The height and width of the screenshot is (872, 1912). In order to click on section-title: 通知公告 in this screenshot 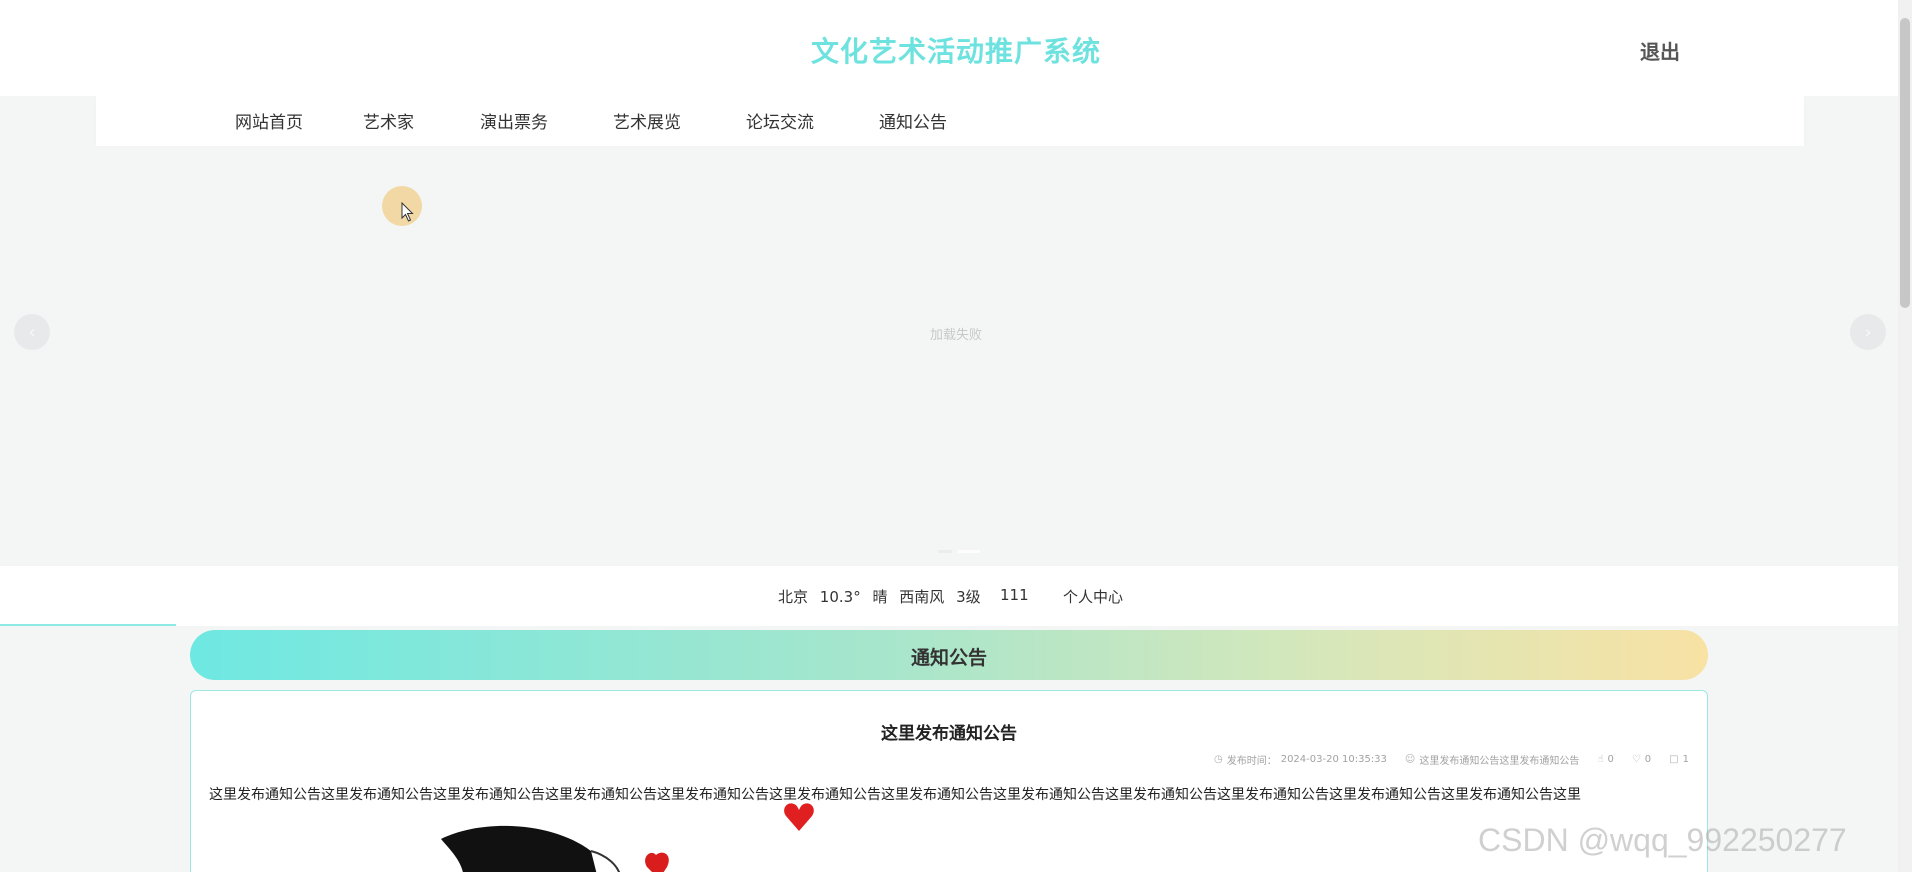, I will do `click(948, 658)`.